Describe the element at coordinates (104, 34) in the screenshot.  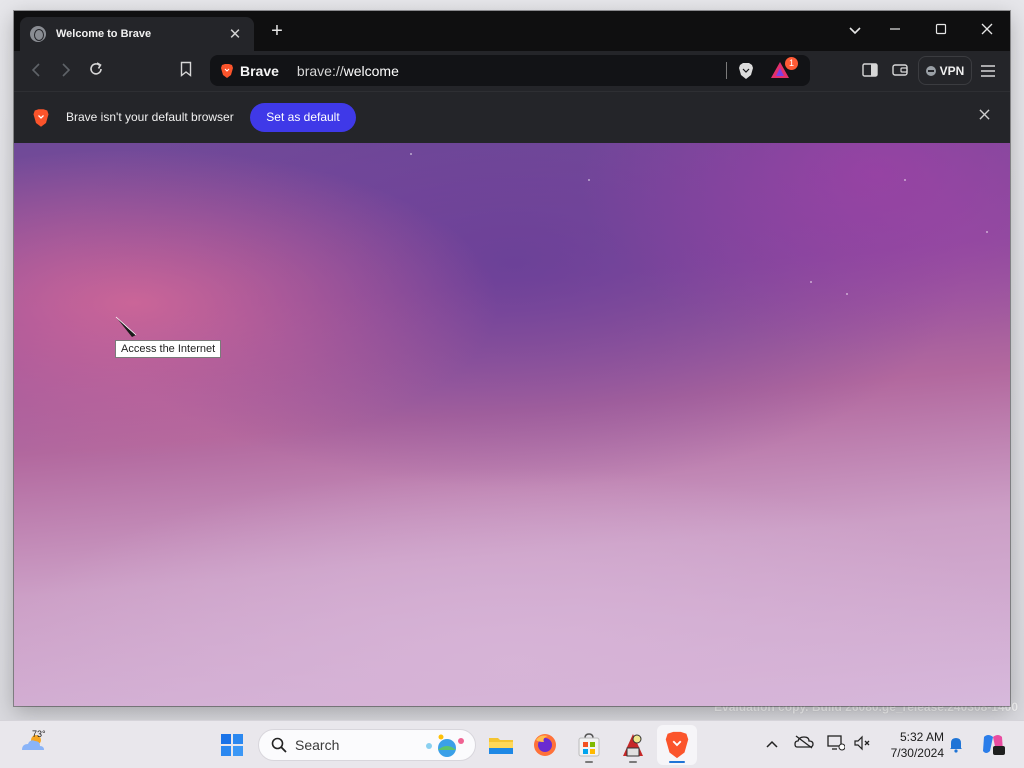
I see `tab-title: Welcome to Brave` at that location.